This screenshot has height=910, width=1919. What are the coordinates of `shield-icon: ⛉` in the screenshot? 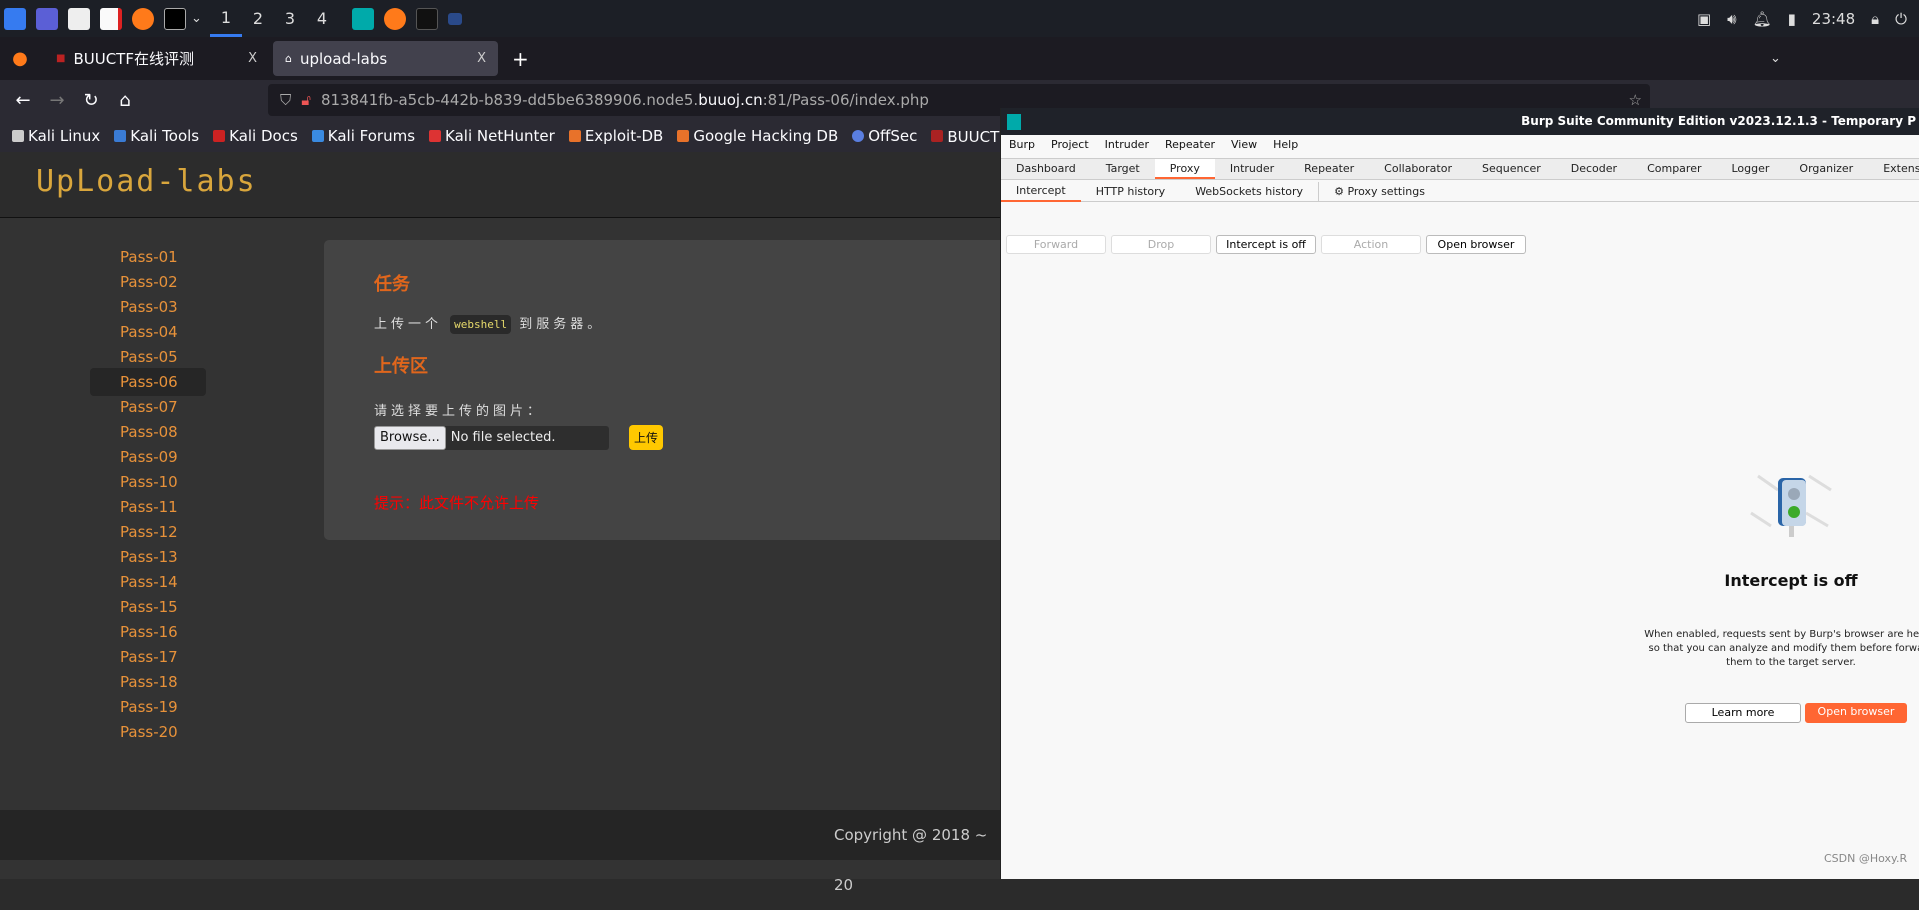 It's located at (285, 100).